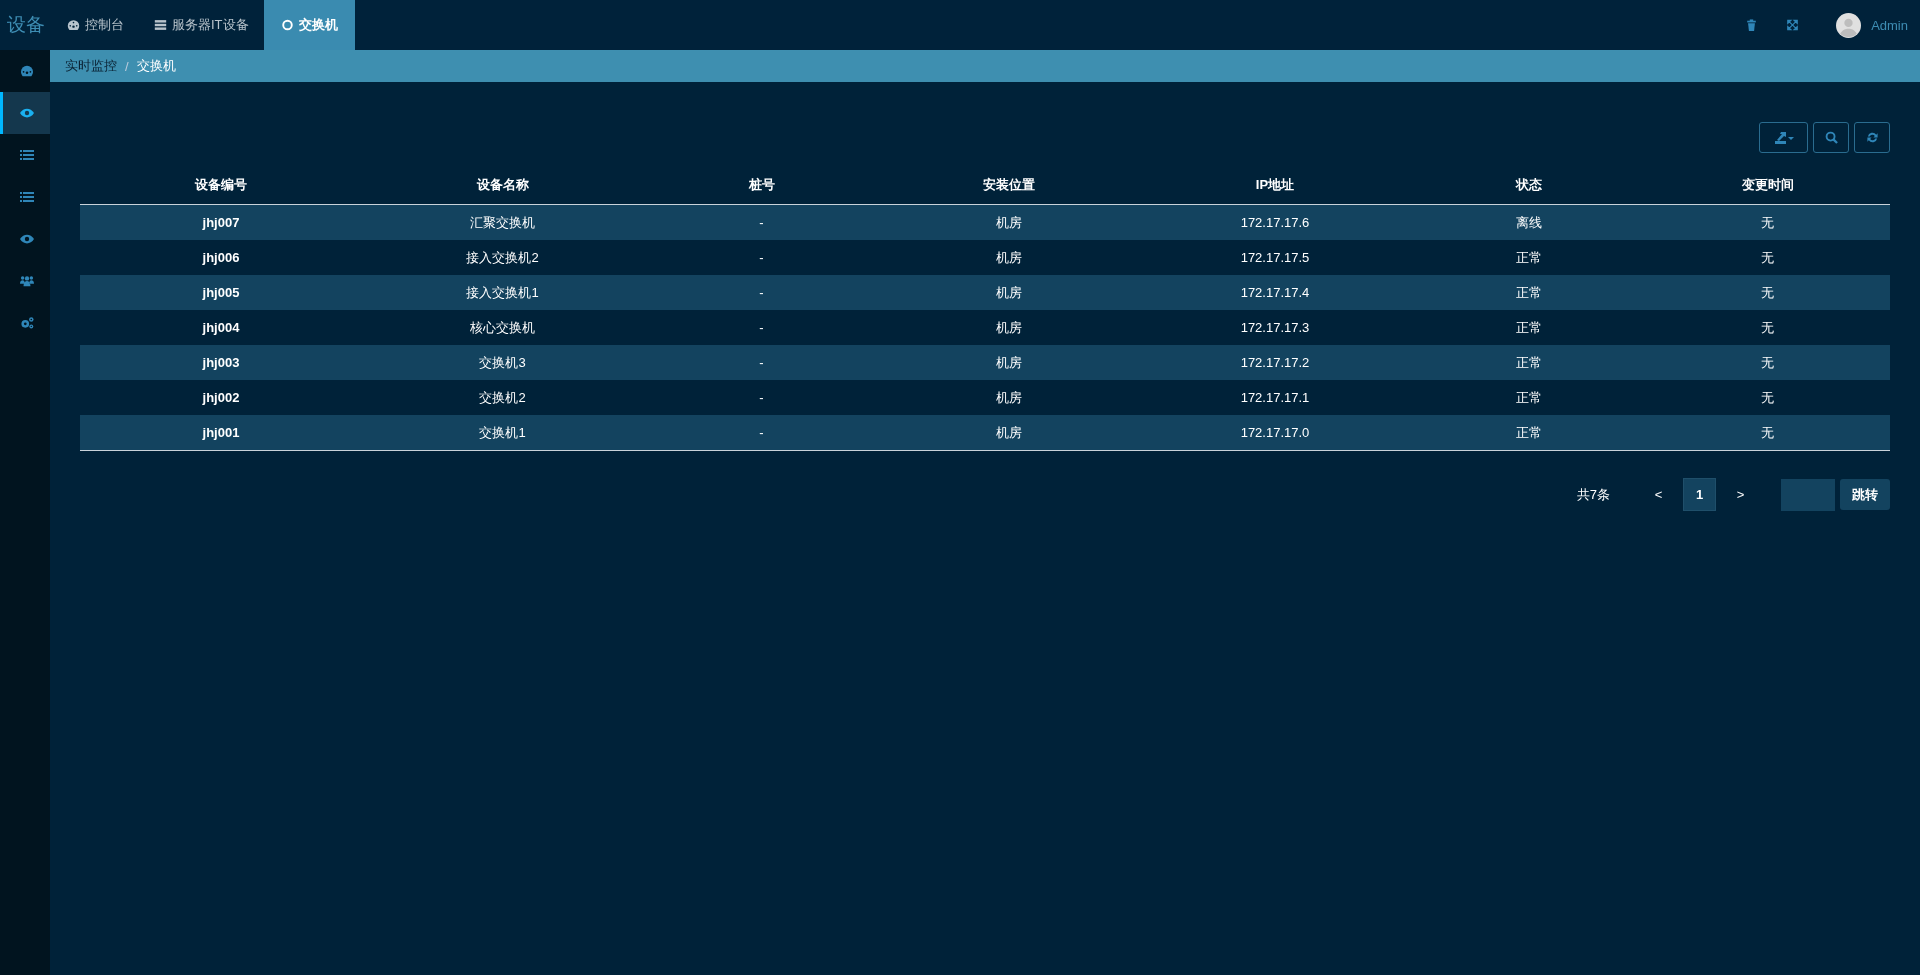 The height and width of the screenshot is (975, 1920). I want to click on nav-tab: 服务器IT设备, so click(201, 25).